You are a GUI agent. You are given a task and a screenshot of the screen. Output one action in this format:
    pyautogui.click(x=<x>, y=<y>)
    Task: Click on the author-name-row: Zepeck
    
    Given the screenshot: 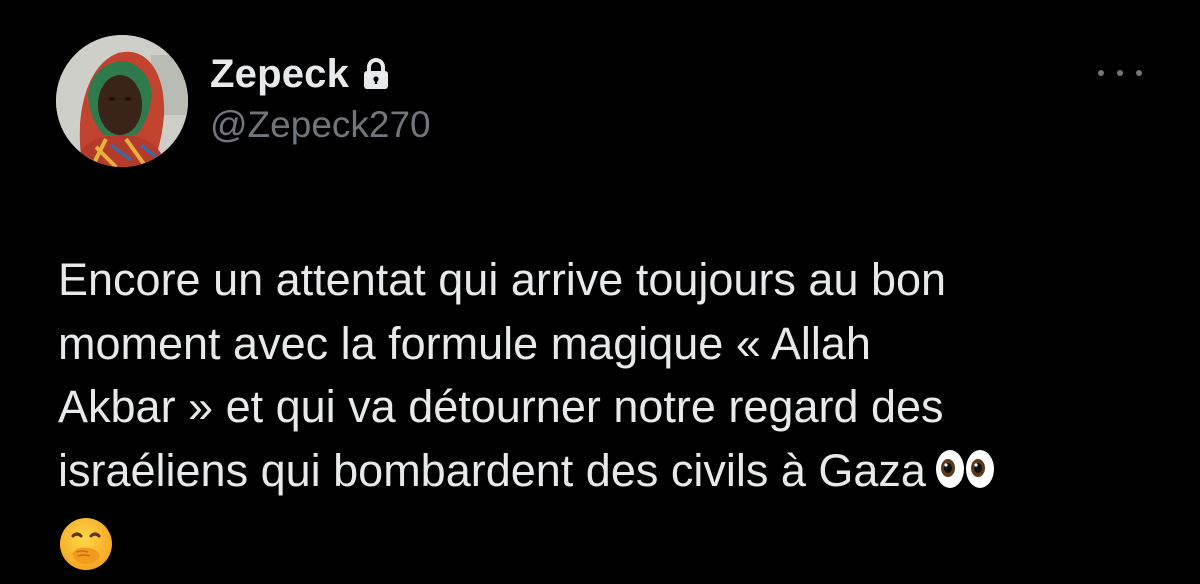 What is the action you would take?
    pyautogui.click(x=299, y=74)
    